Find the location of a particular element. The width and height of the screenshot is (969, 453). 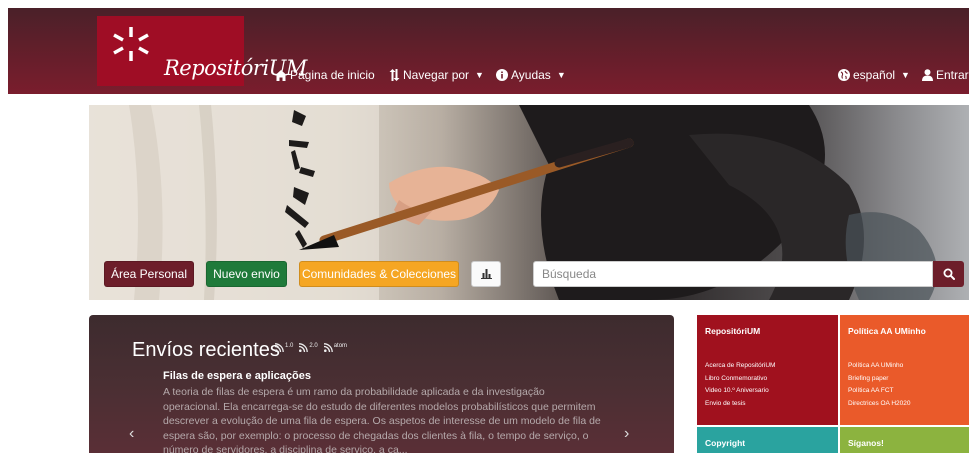

statistics-button is located at coordinates (486, 274).